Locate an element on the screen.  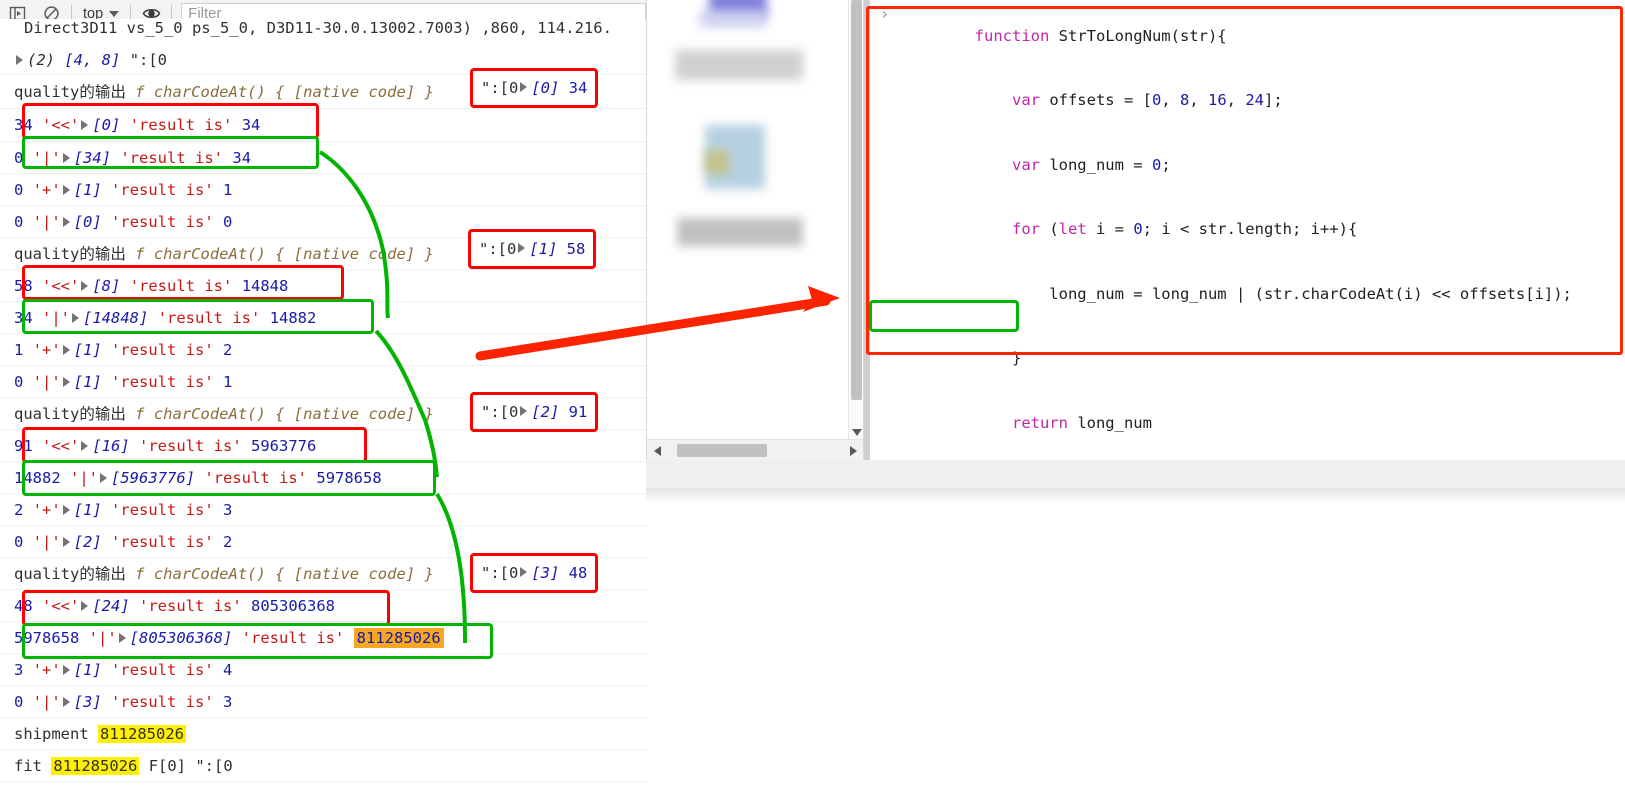
console-line-op: 0 '|' [34] 'result is' 34 is located at coordinates (323, 158).